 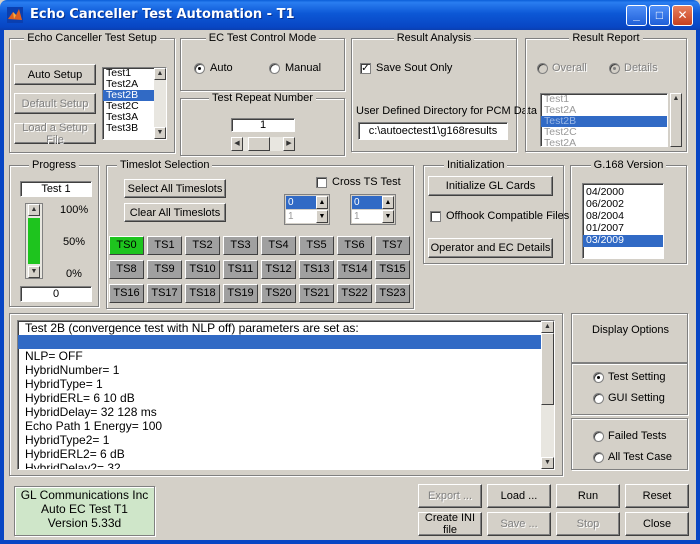 I want to click on test-setting-label: Test Setting, so click(x=637, y=377).